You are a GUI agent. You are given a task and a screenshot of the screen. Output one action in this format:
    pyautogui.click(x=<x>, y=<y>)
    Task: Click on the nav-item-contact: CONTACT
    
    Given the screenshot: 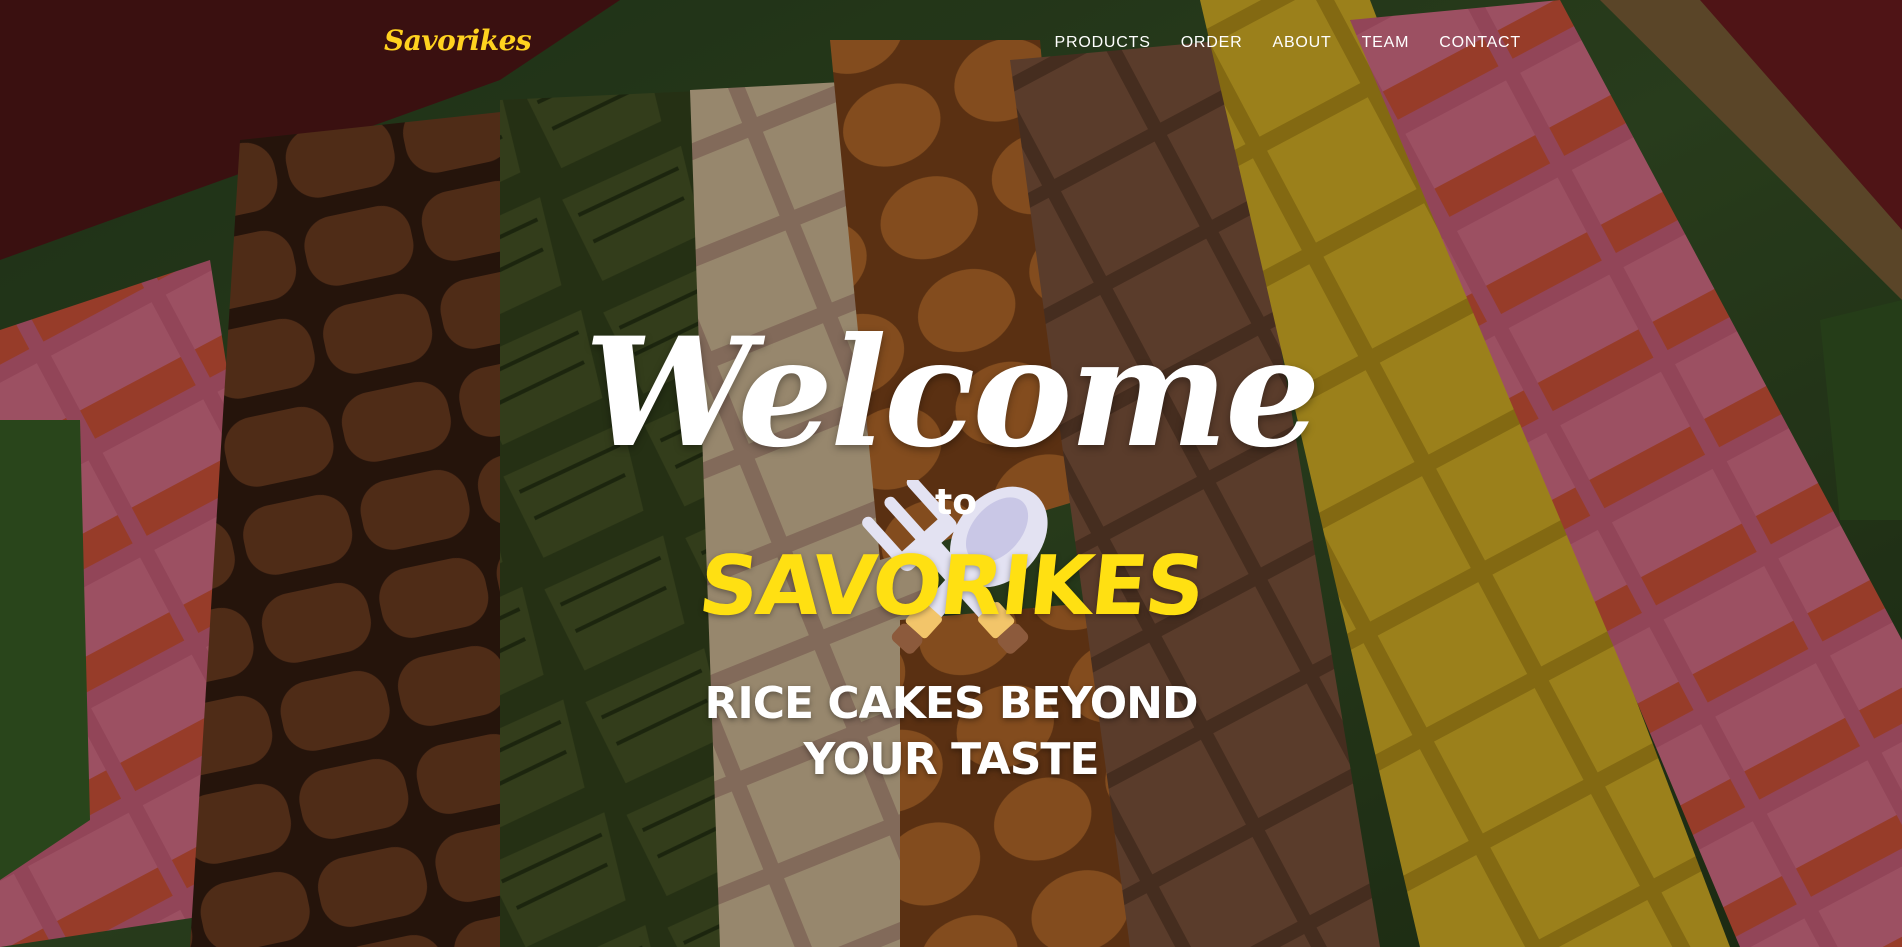 What is the action you would take?
    pyautogui.click(x=1480, y=43)
    